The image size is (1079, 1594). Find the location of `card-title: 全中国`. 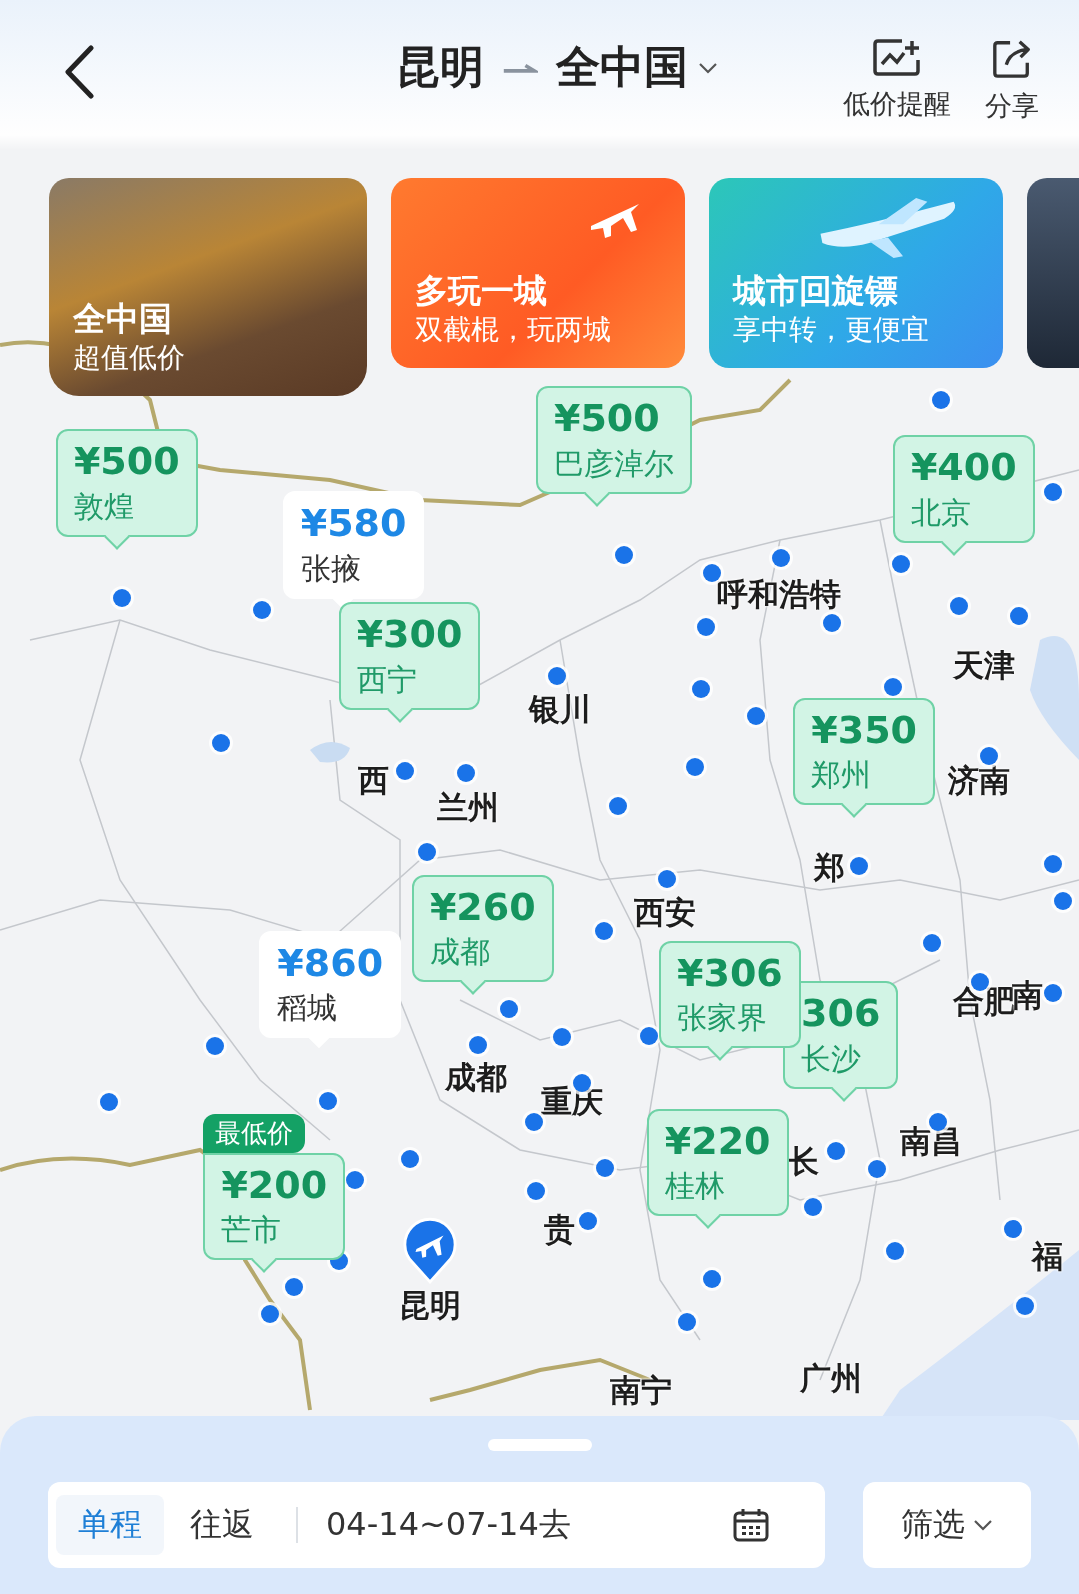

card-title: 全中国 is located at coordinates (123, 319).